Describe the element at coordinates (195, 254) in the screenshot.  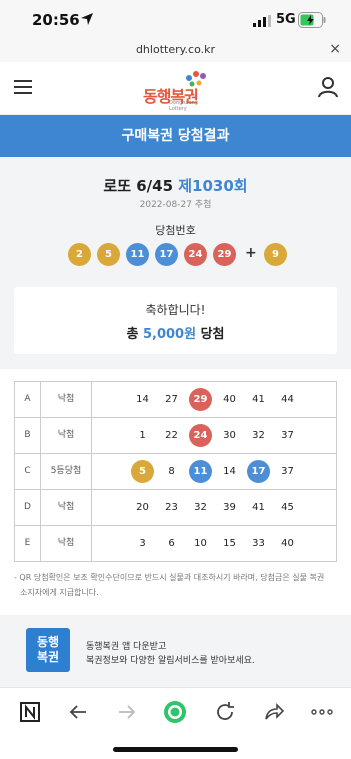
I see `winning-ball: 24` at that location.